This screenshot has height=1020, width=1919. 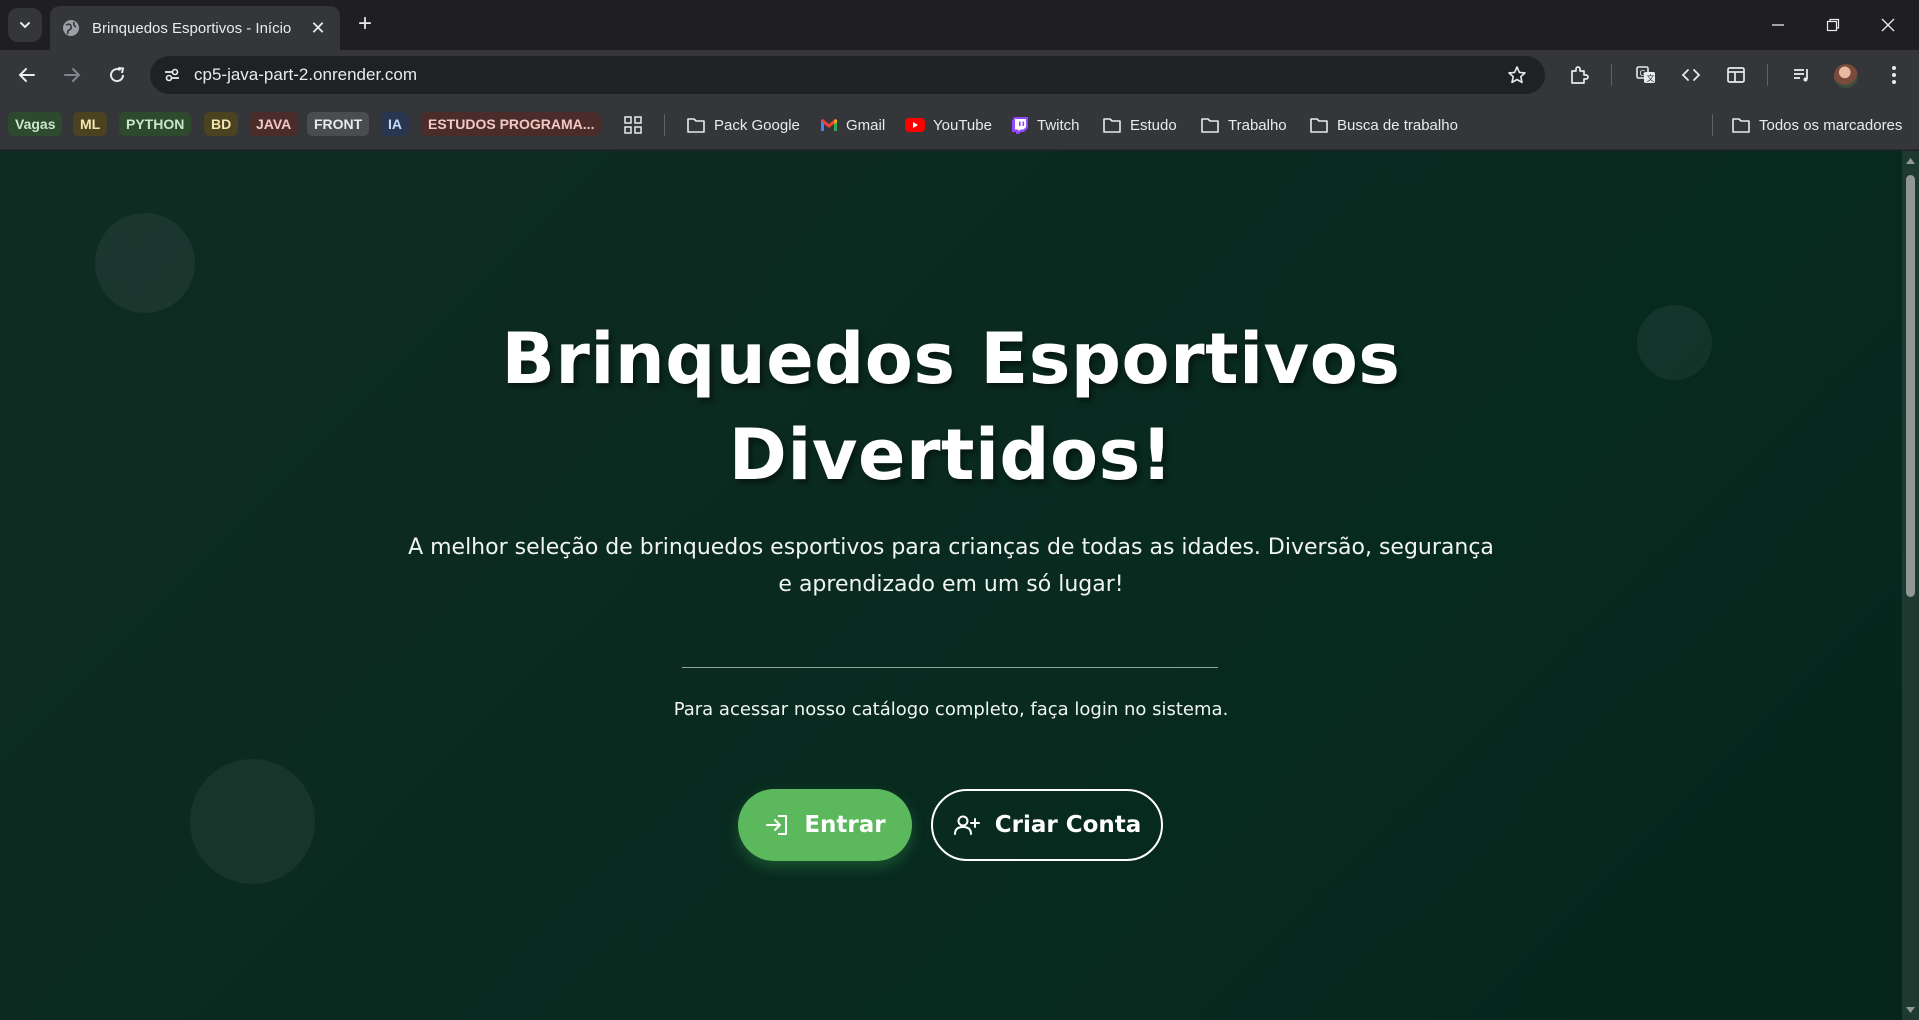 I want to click on create-account-button: Criar Conta, so click(x=1047, y=825).